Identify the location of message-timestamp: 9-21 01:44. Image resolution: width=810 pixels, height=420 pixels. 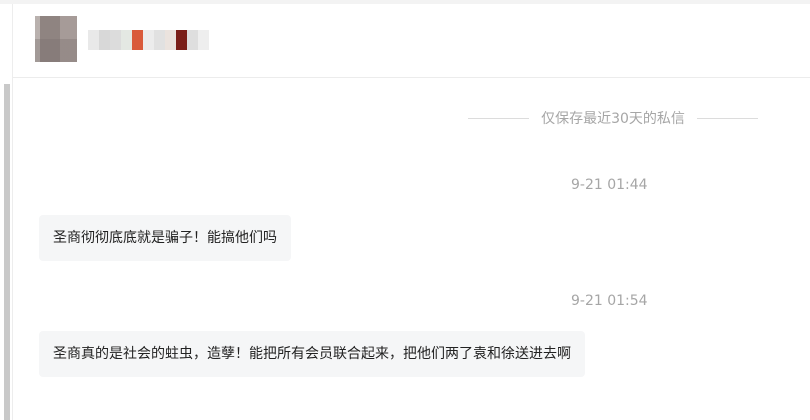
(609, 185).